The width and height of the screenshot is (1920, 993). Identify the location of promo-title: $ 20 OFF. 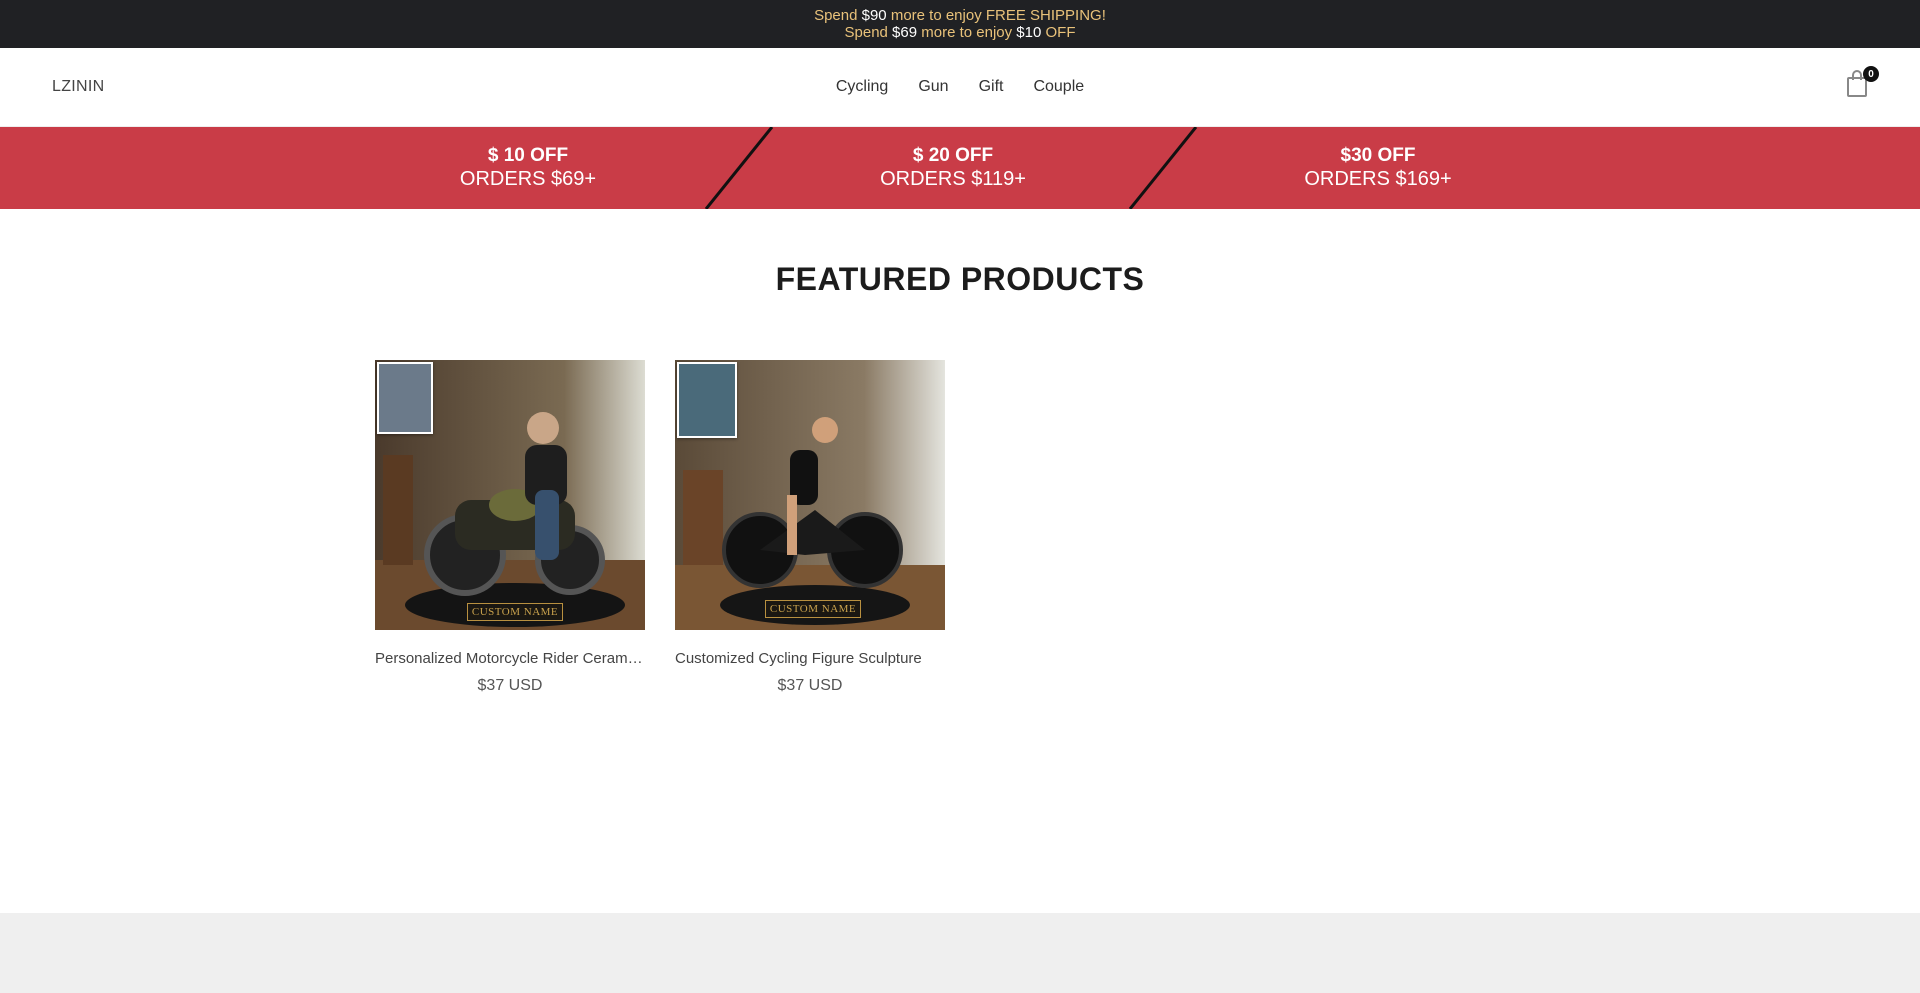
(953, 155).